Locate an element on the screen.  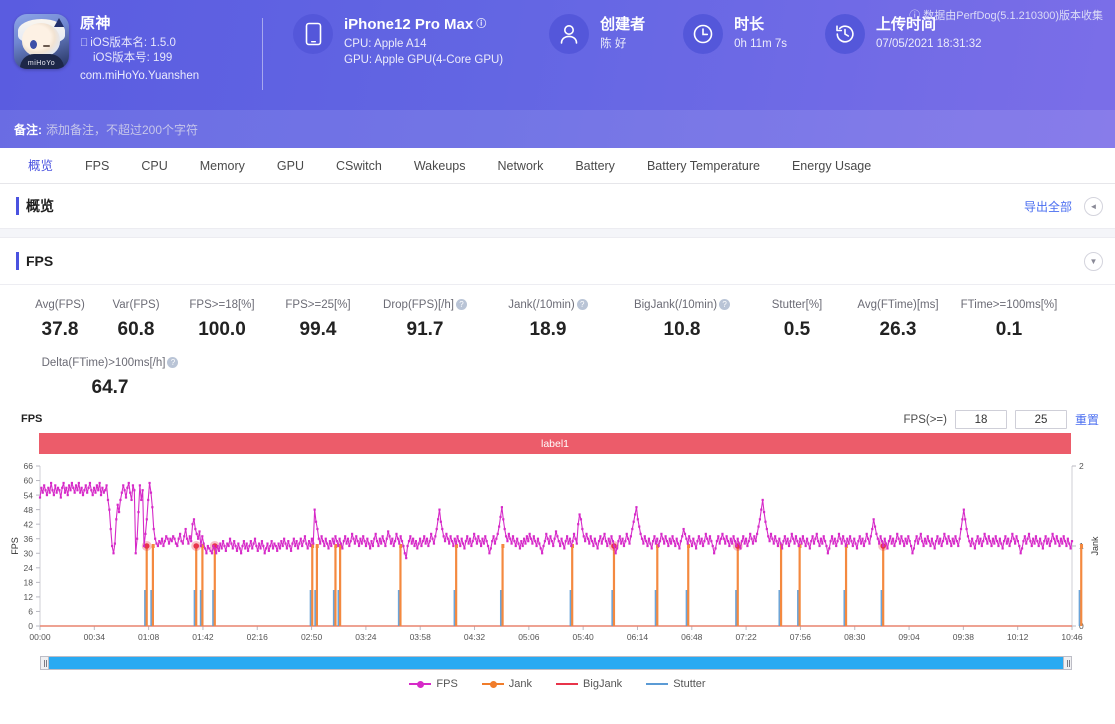
metric-fps-25-: FPS>=25[%] 99.4 is located at coordinates (318, 320).